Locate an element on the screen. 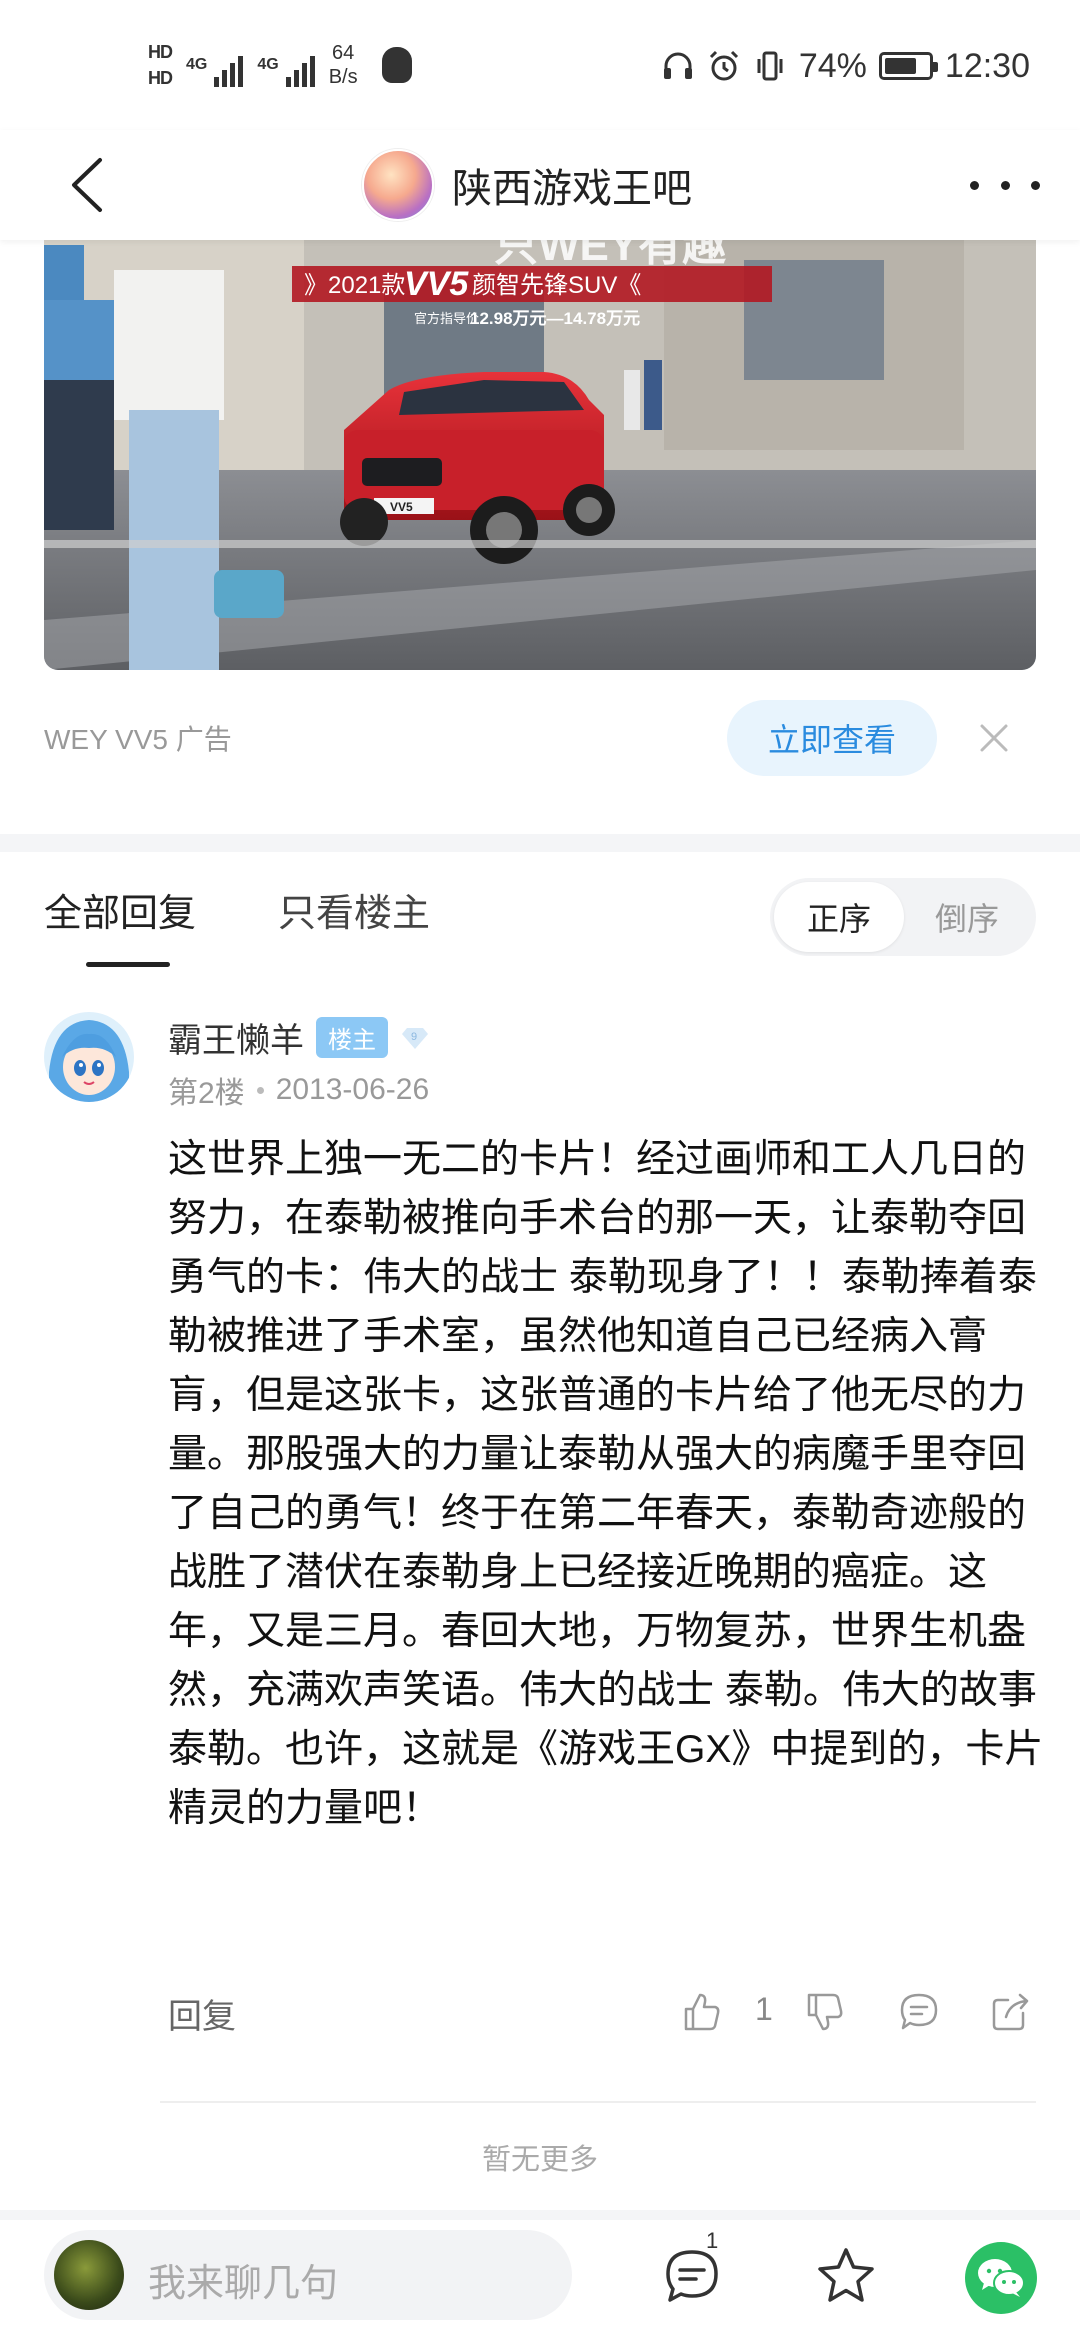  wechat-icon is located at coordinates (1001, 2278).